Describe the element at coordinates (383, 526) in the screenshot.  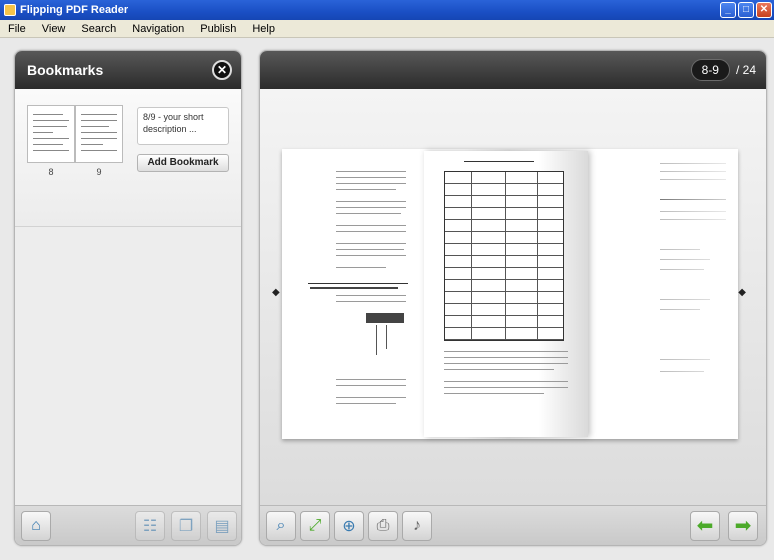
I see `print-icon: ⎙` at that location.